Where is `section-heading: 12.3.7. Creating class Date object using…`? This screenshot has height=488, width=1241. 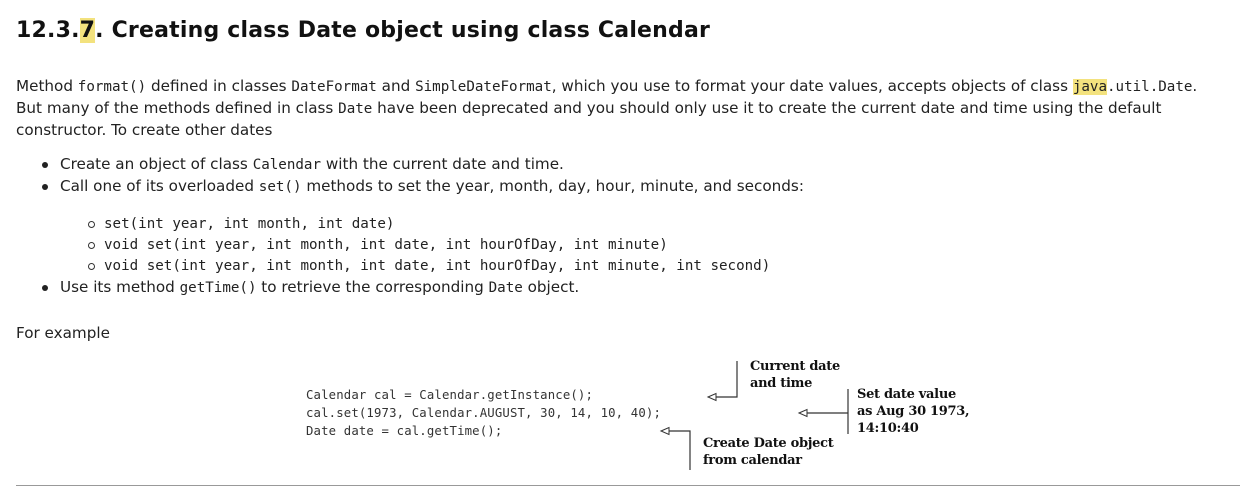 section-heading: 12.3.7. Creating class Date object using… is located at coordinates (363, 30).